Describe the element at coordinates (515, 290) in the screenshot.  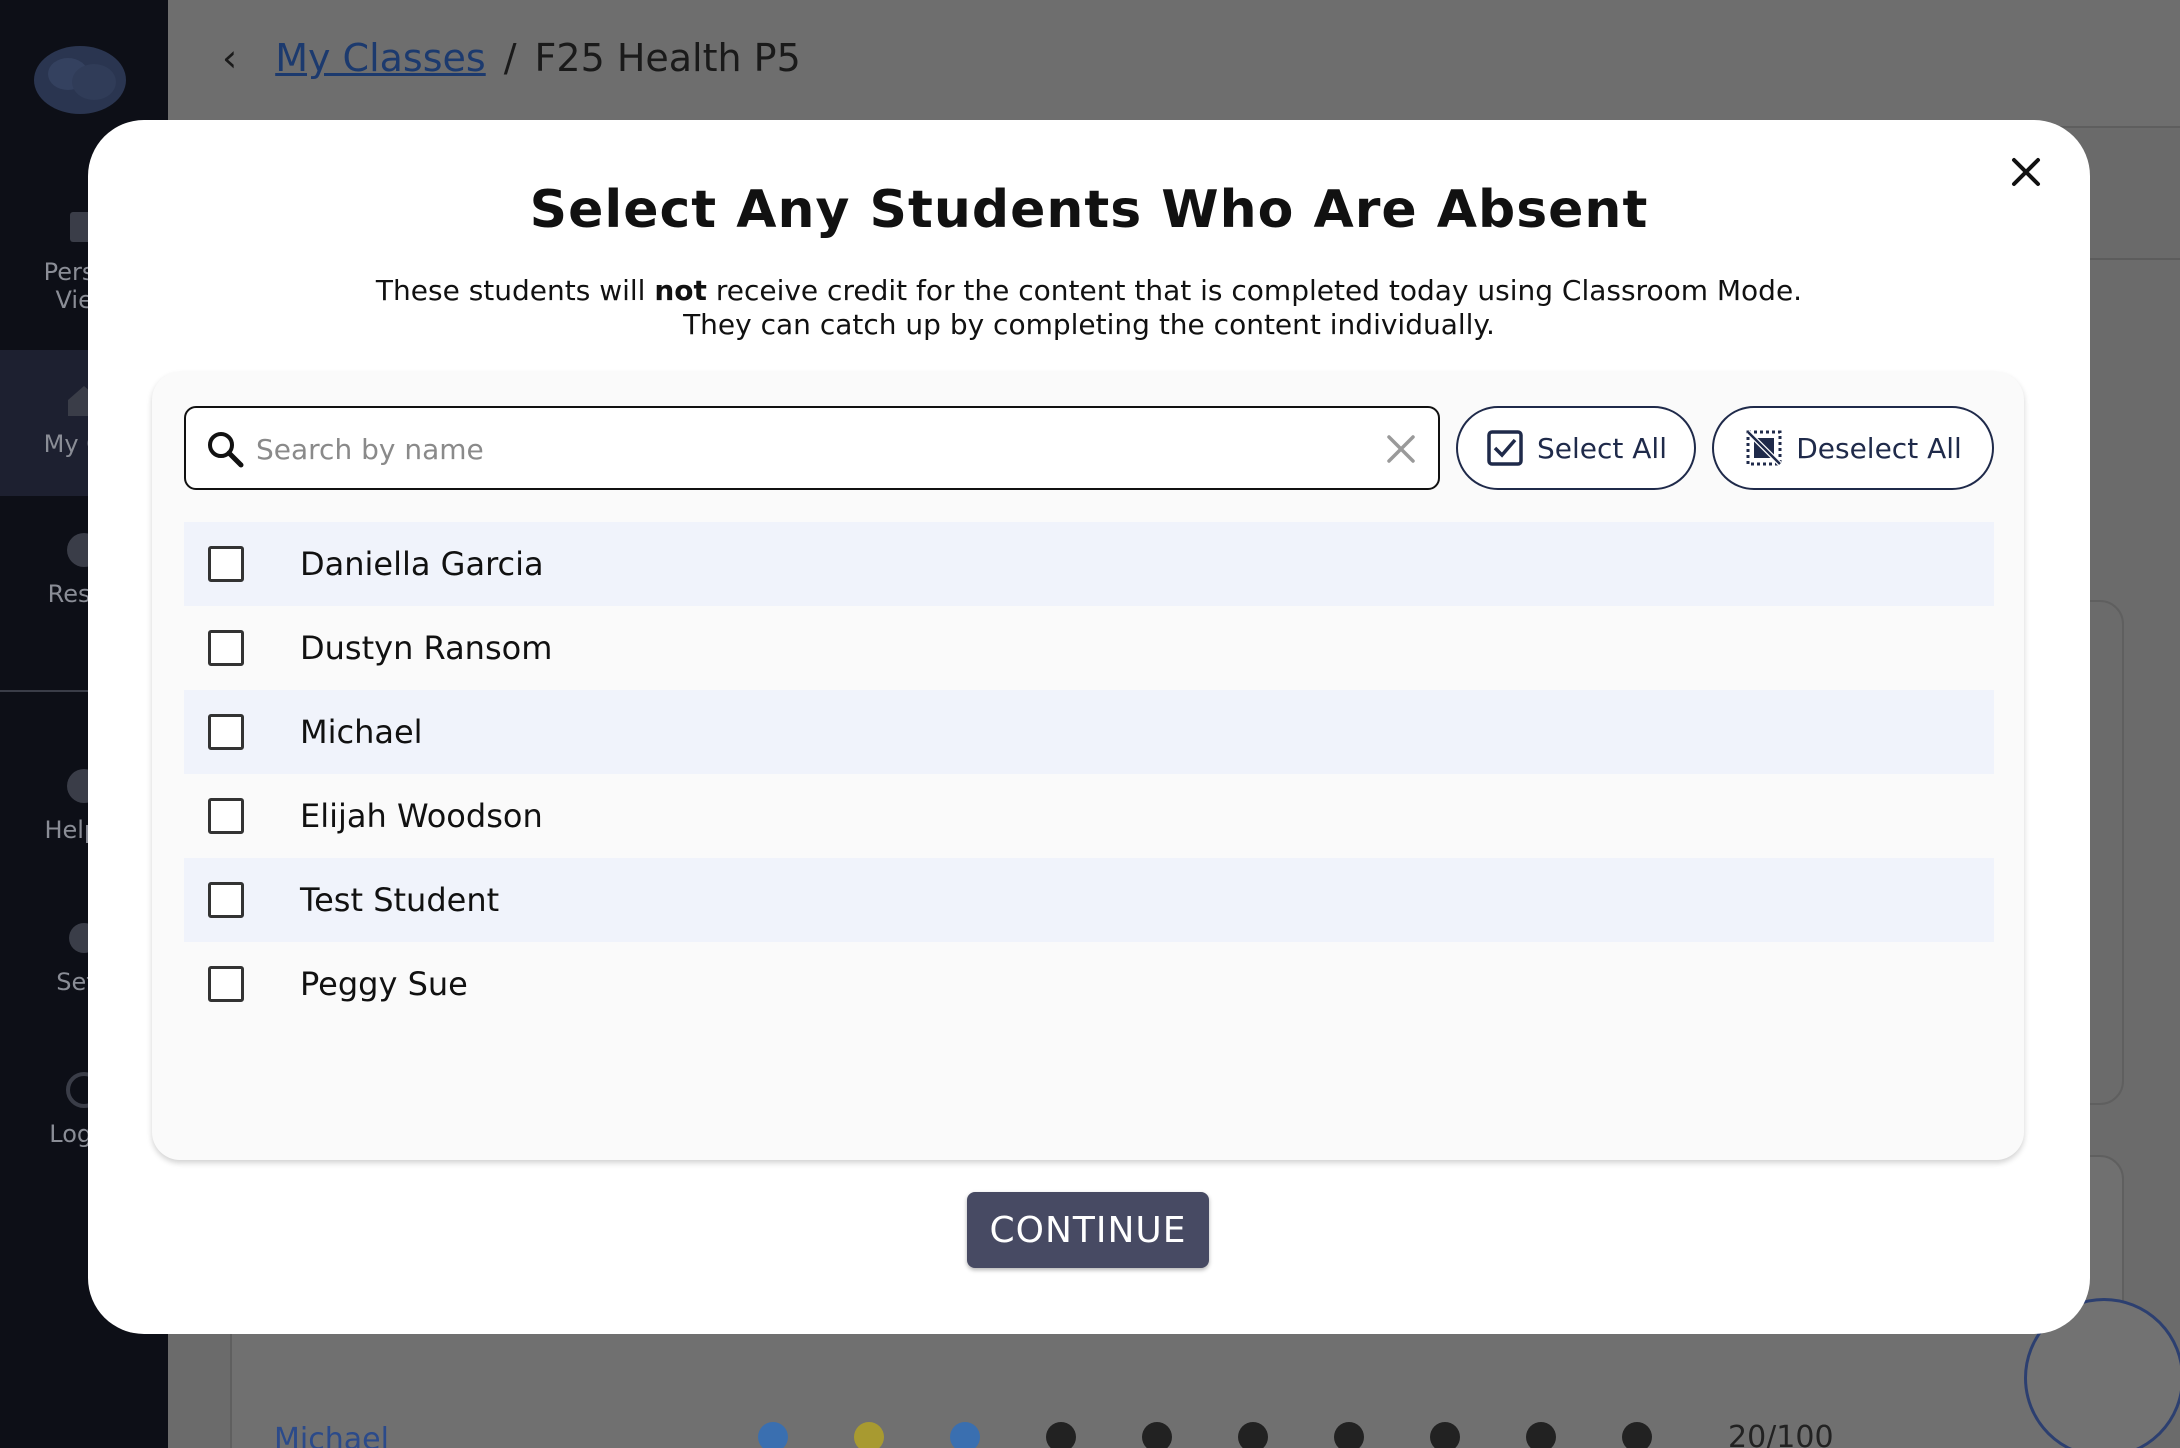
I see `description-text: These students will` at that location.